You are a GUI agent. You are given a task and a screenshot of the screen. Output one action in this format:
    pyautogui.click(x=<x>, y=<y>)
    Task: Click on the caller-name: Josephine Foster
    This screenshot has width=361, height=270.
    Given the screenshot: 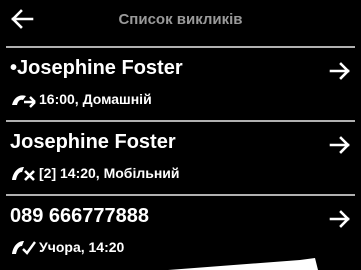 What is the action you would take?
    pyautogui.click(x=93, y=142)
    